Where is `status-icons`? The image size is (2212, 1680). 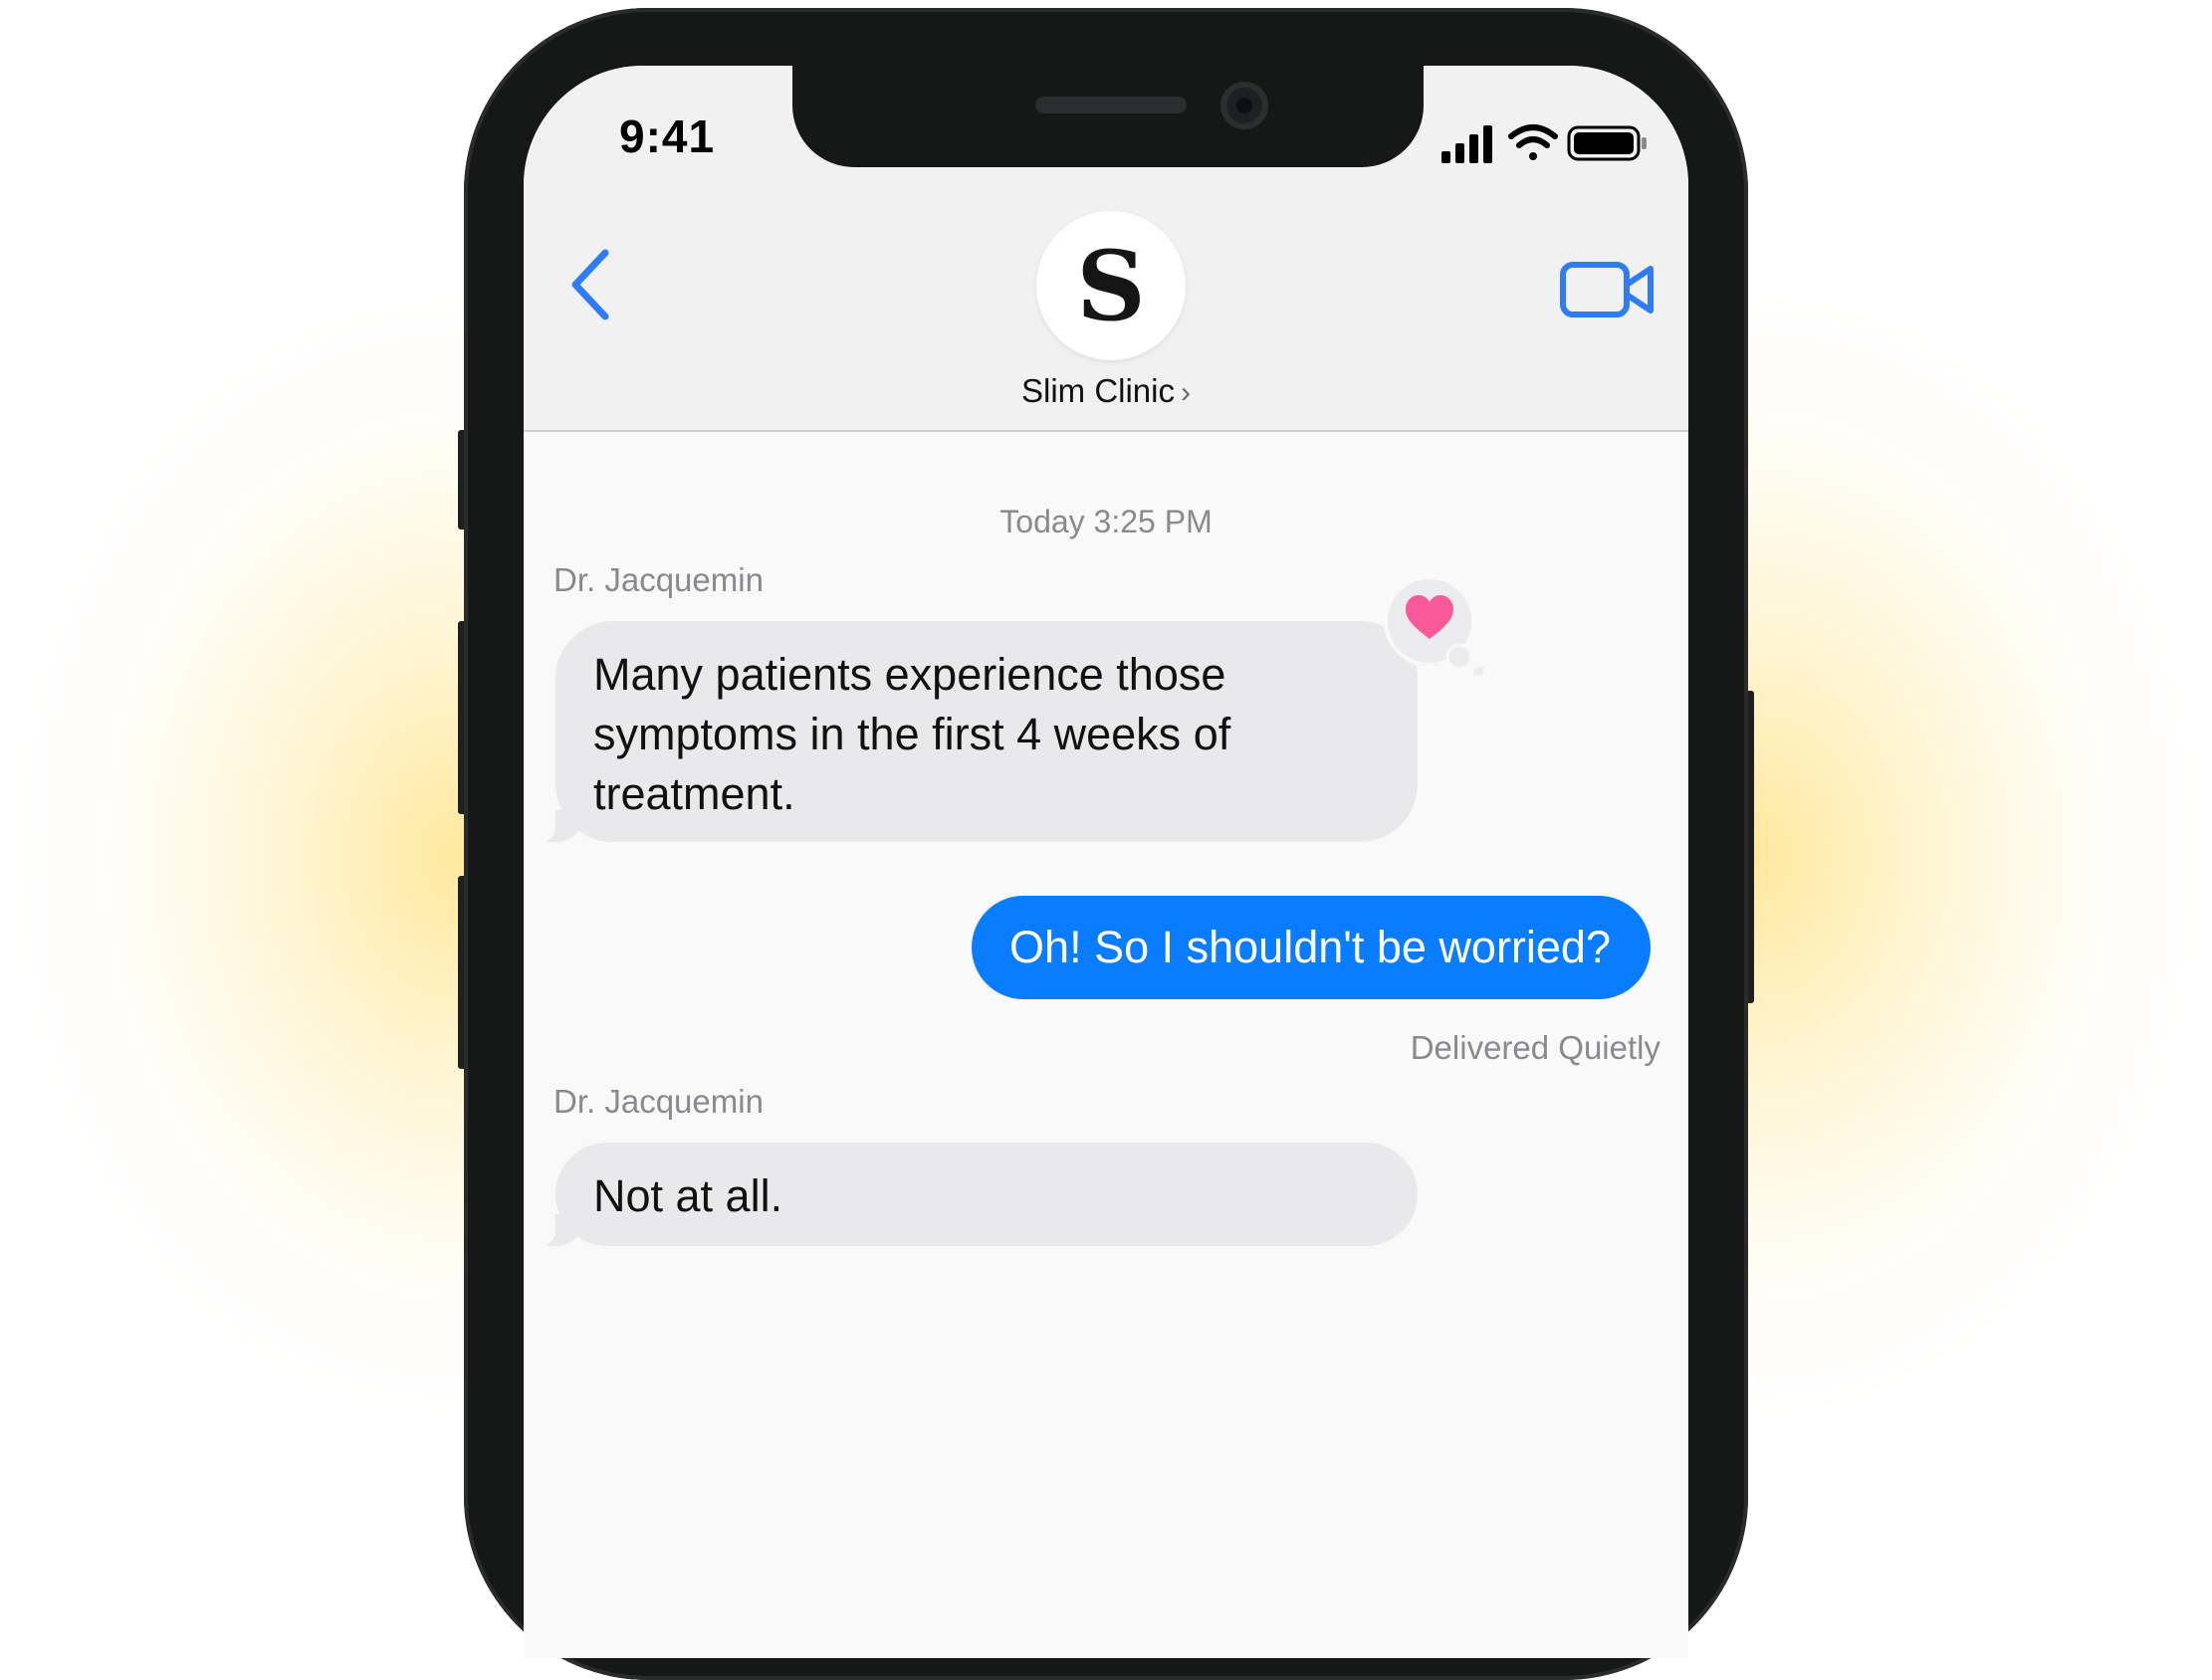 status-icons is located at coordinates (1544, 143).